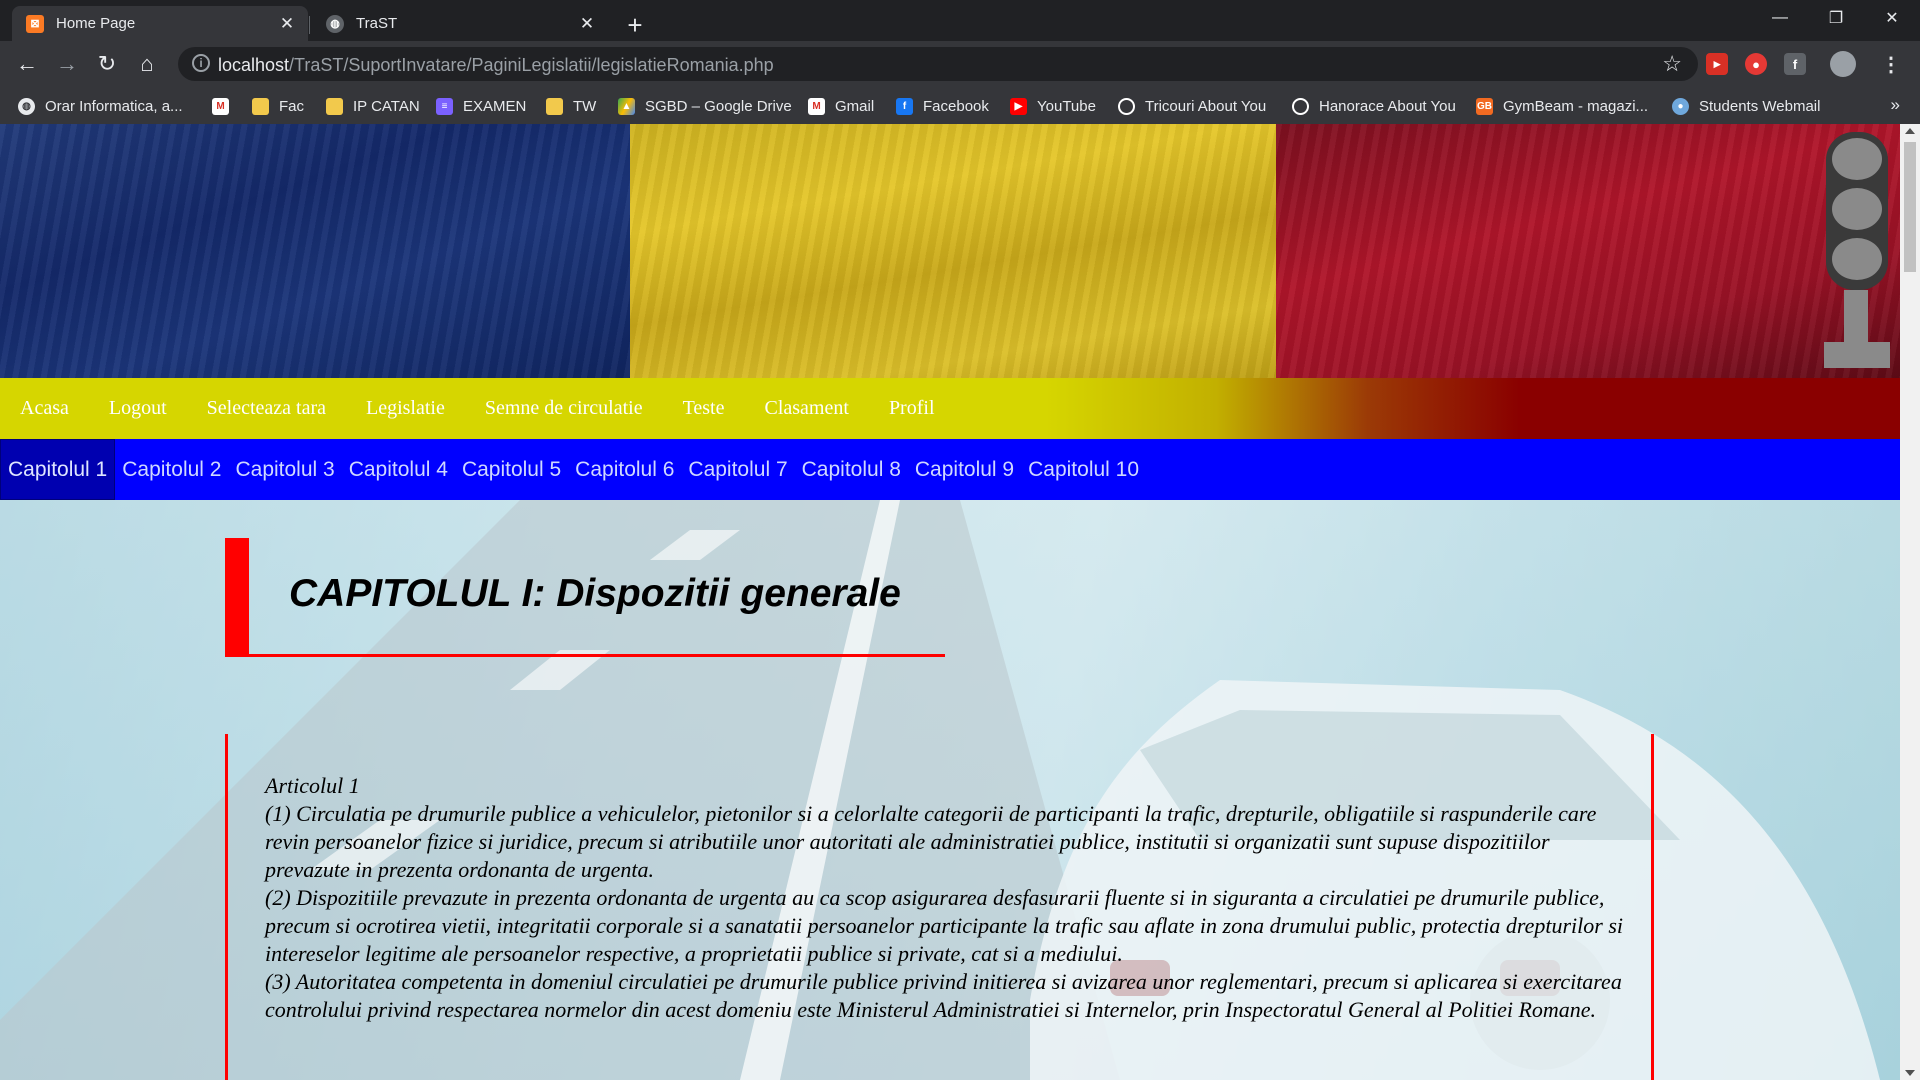  What do you see at coordinates (851, 469) in the screenshot?
I see `chapter-tab-8: Capitolul 8` at bounding box center [851, 469].